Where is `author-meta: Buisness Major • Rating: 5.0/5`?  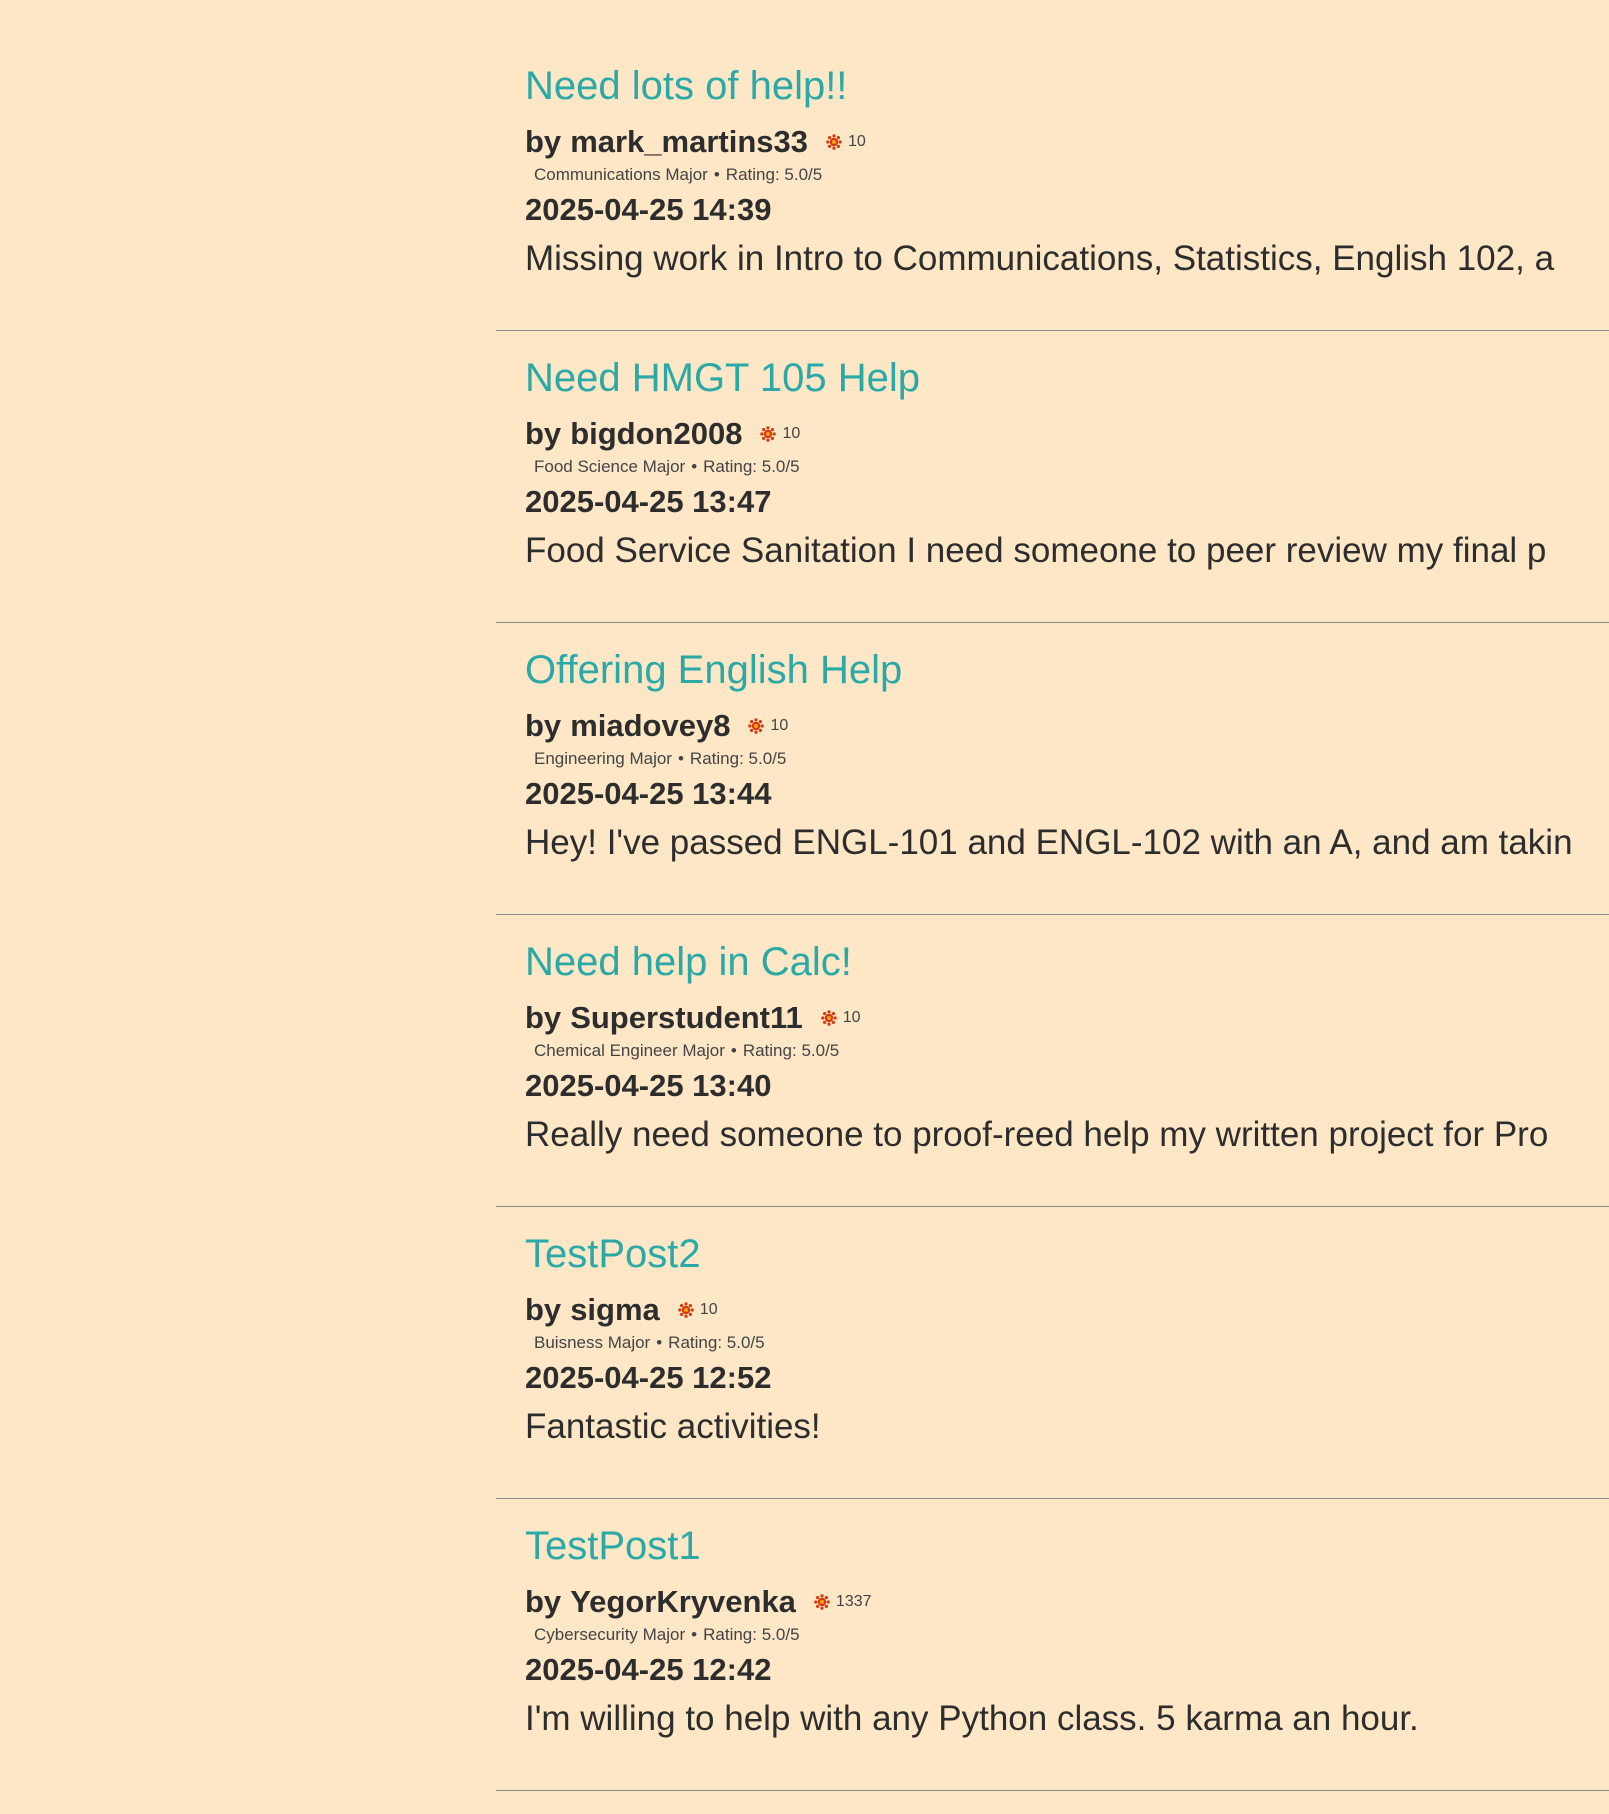
author-meta: Buisness Major • Rating: 5.0/5 is located at coordinates (1067, 1343).